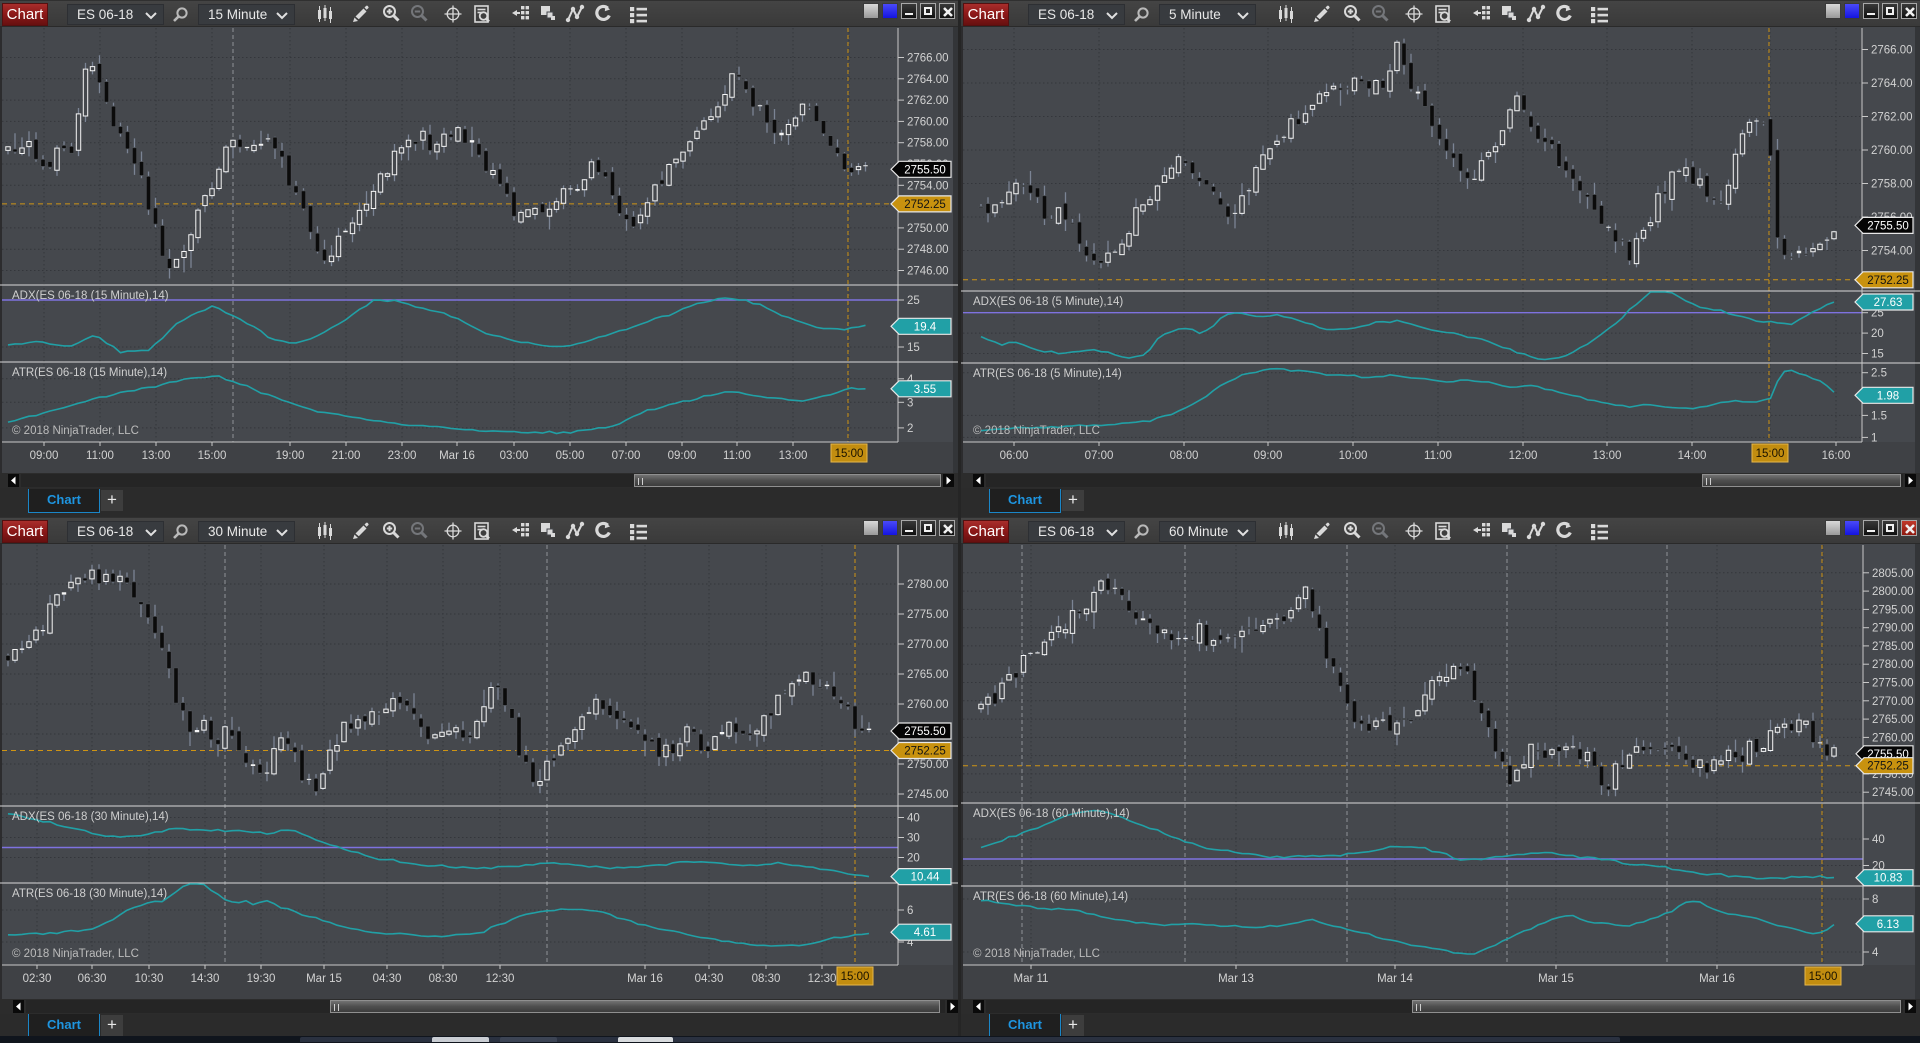  I want to click on svg-text: 20, so click(1877, 334).